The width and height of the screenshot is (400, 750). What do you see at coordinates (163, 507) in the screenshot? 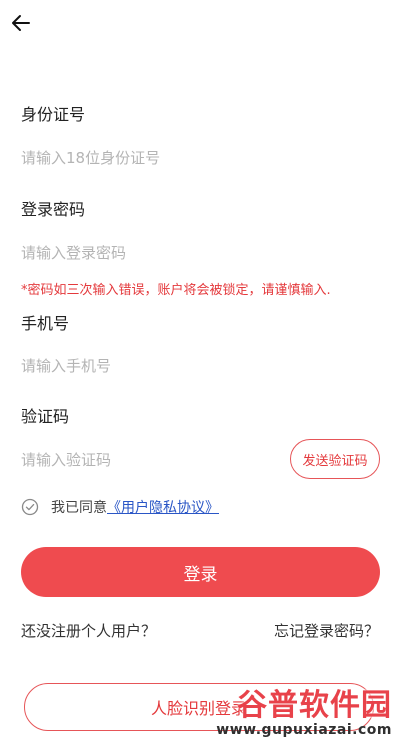
I see `privacy-policy-link: 《用户隐私协议》` at bounding box center [163, 507].